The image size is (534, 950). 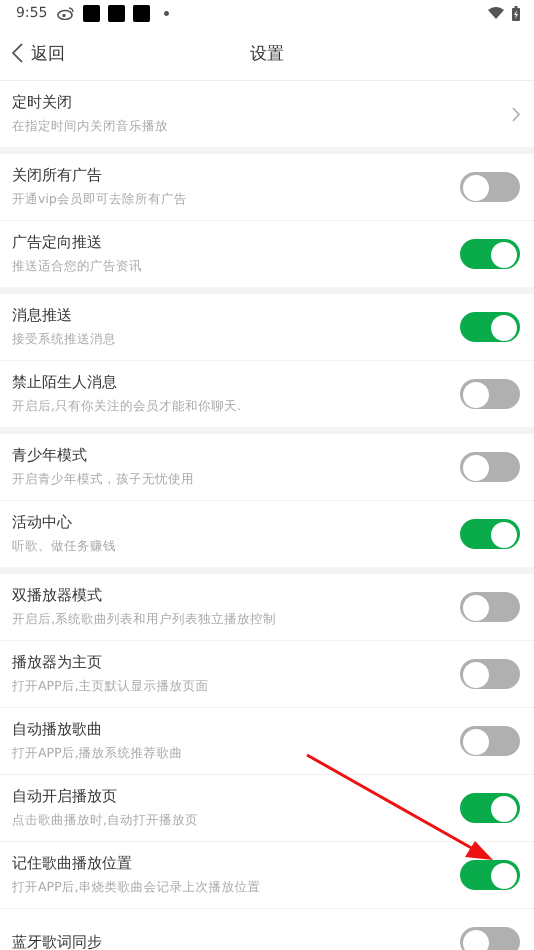 What do you see at coordinates (77, 266) in the screenshot?
I see `setting-description: 推送适合您的广告资讯` at bounding box center [77, 266].